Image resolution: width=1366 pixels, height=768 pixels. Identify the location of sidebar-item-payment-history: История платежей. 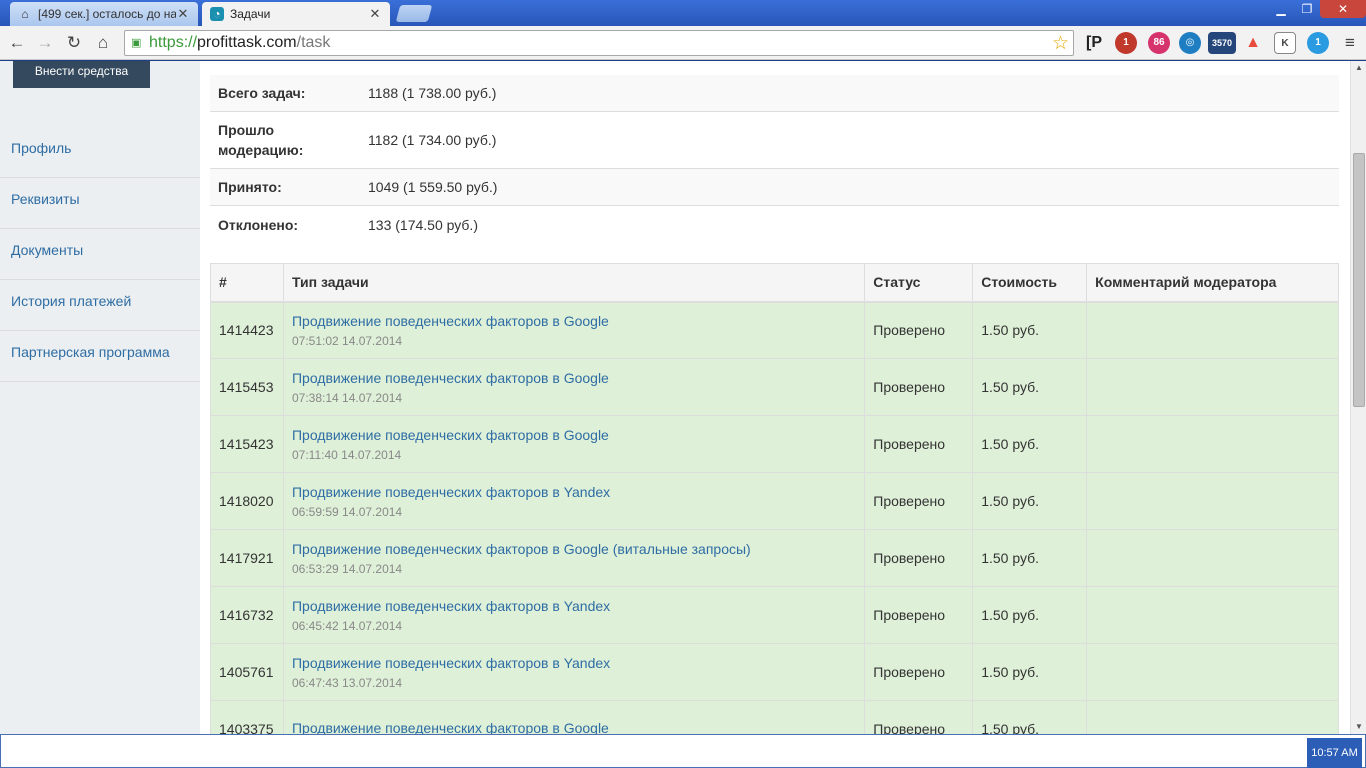
(100, 305).